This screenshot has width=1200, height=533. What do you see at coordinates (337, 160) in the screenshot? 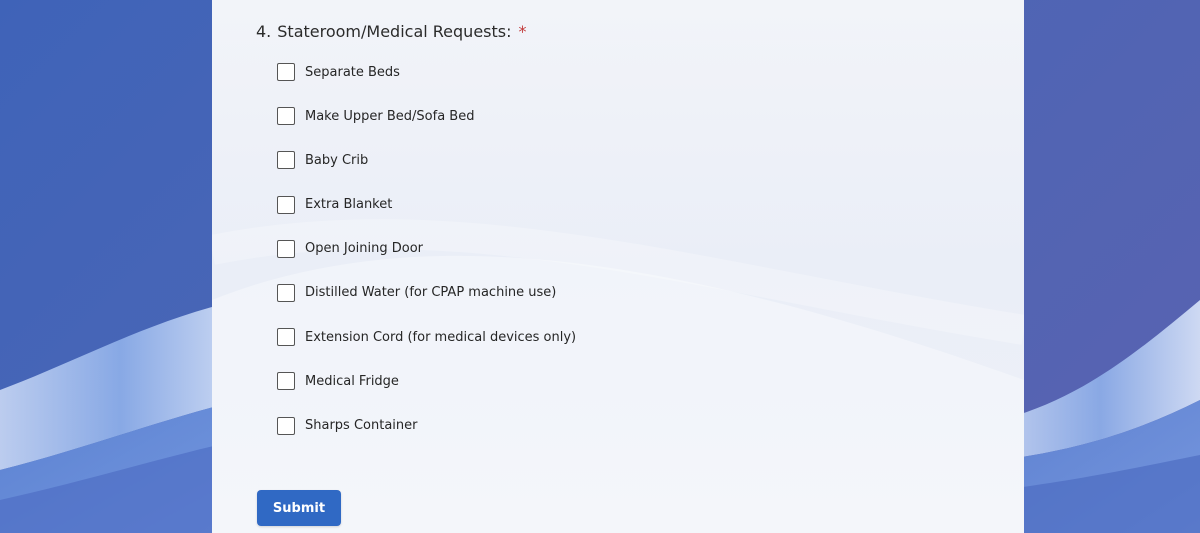
I see `option-label: Baby Crib` at bounding box center [337, 160].